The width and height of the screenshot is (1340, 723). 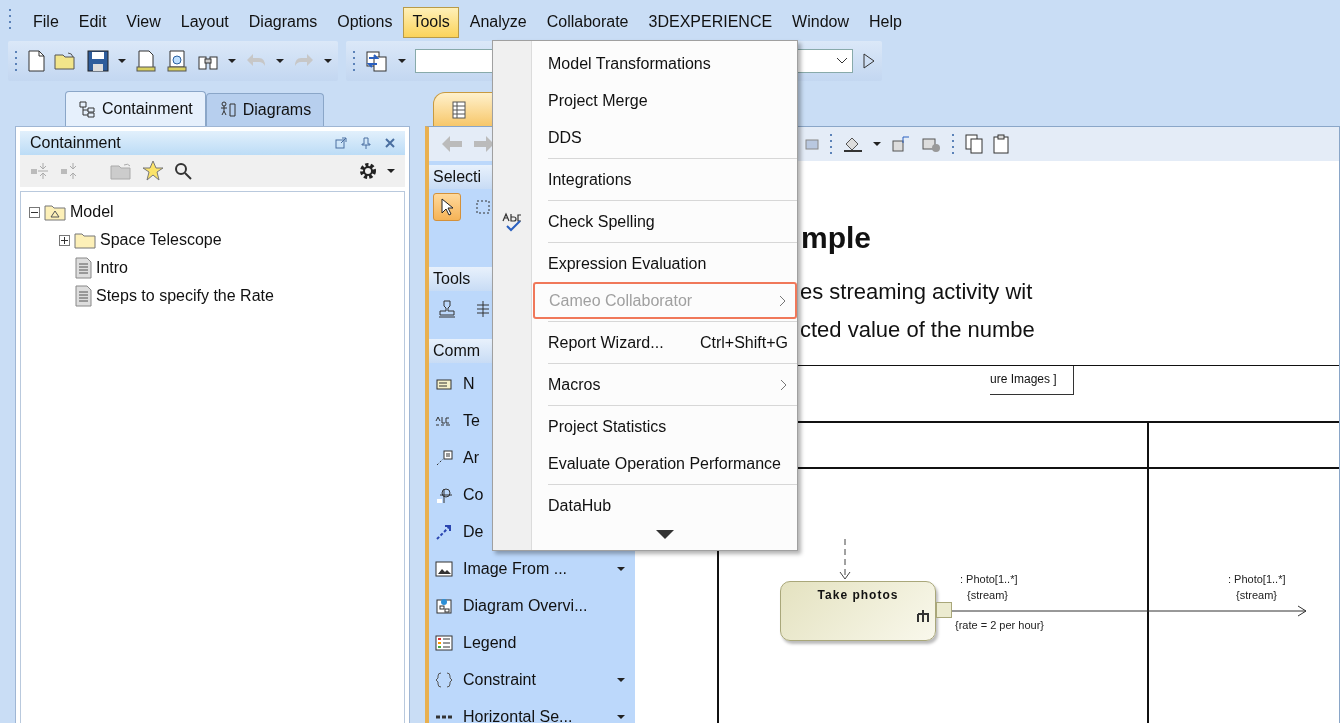 I want to click on diagram-description: cted value of the numbe, so click(x=917, y=330).